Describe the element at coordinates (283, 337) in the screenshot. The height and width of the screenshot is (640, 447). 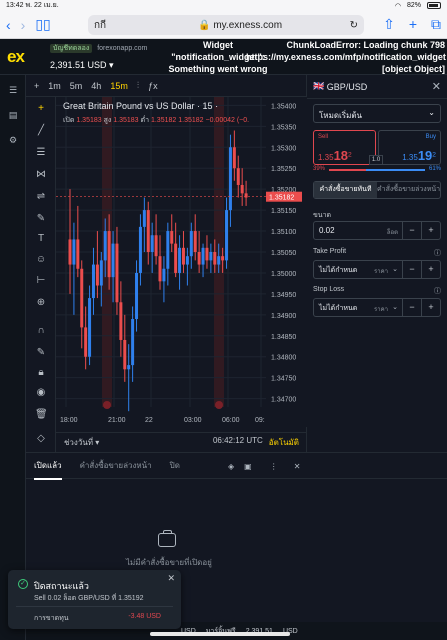
I see `y-tick-label: 1.34850` at that location.